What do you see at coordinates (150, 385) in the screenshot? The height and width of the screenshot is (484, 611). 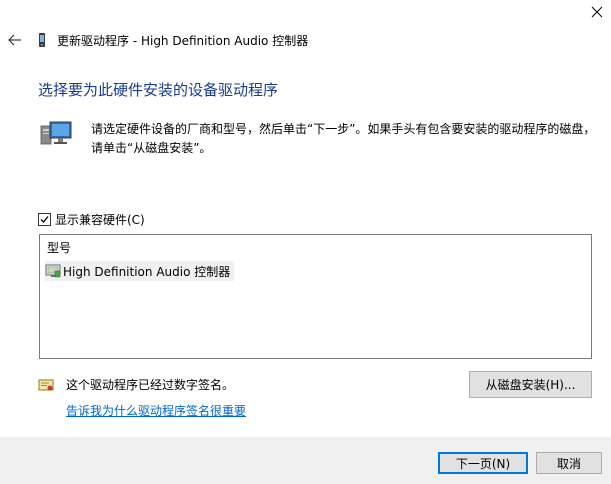 I see `signature-status: 这个驱动程序已经过数字签名。` at bounding box center [150, 385].